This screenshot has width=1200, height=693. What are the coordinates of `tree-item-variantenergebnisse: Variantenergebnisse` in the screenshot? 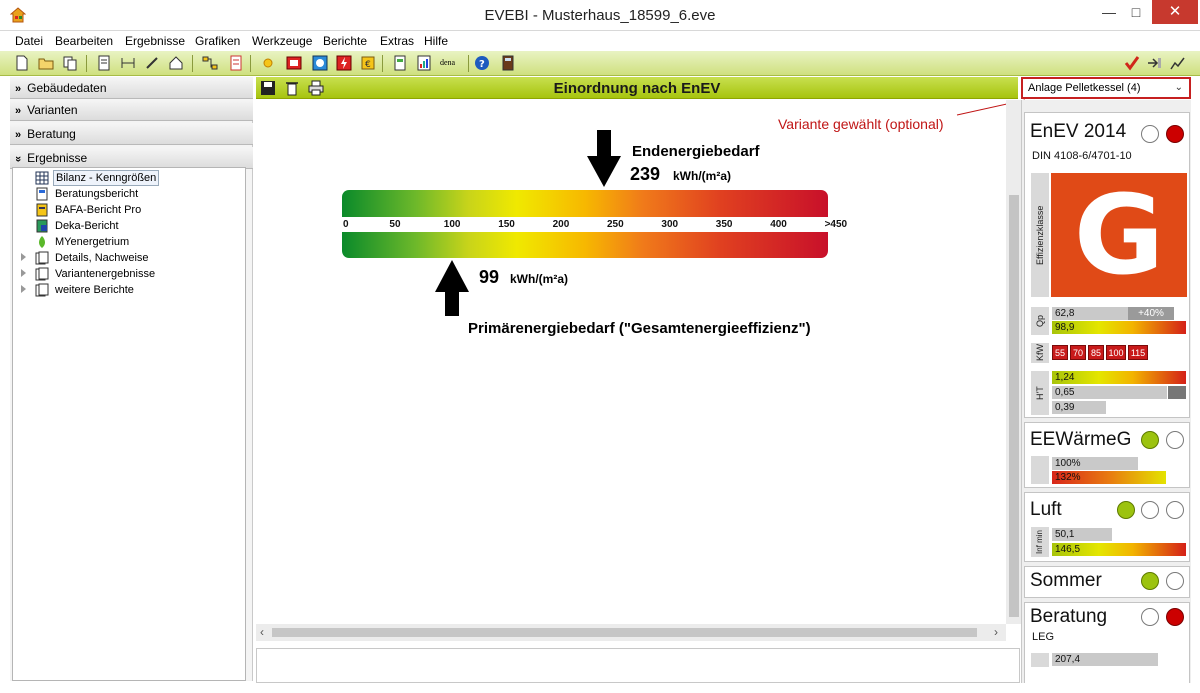 It's located at (113, 274).